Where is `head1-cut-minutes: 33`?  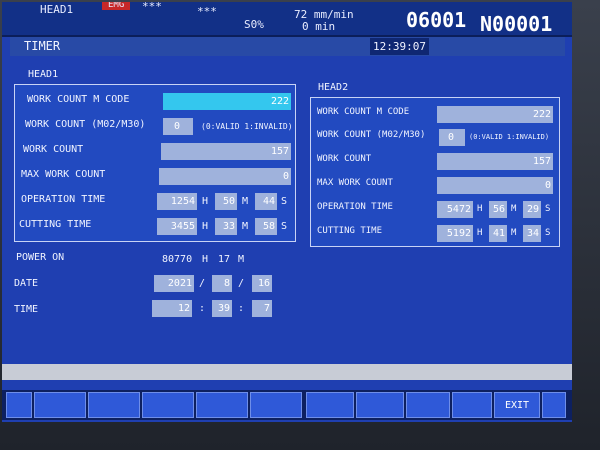 head1-cut-minutes: 33 is located at coordinates (226, 226).